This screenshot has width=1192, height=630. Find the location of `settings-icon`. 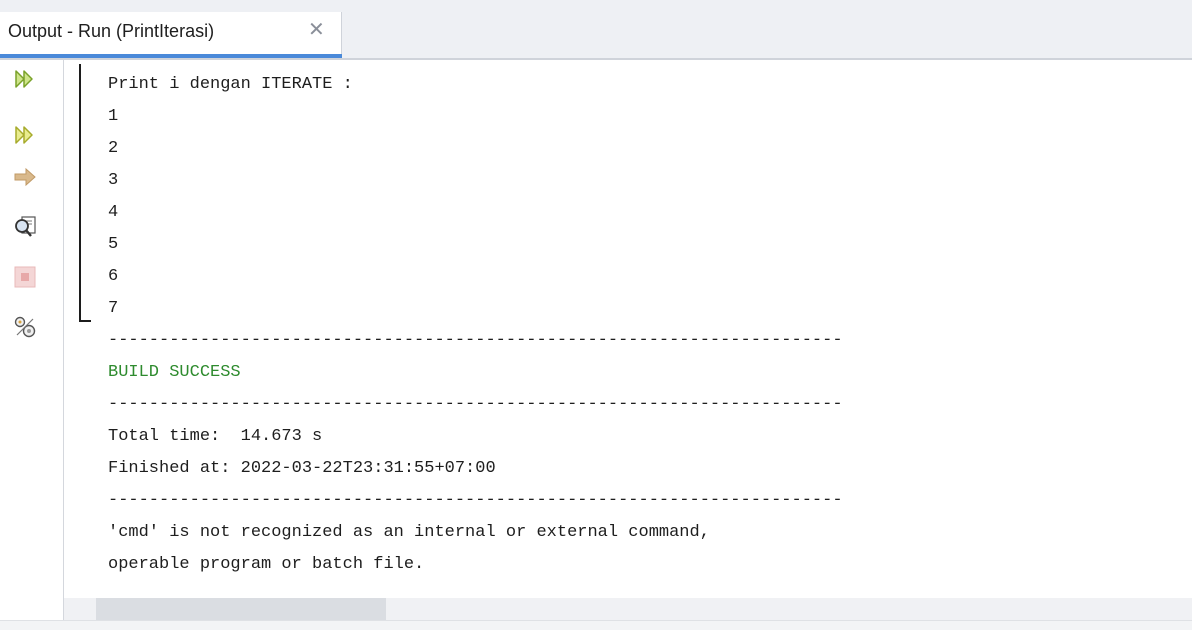

settings-icon is located at coordinates (25, 327).